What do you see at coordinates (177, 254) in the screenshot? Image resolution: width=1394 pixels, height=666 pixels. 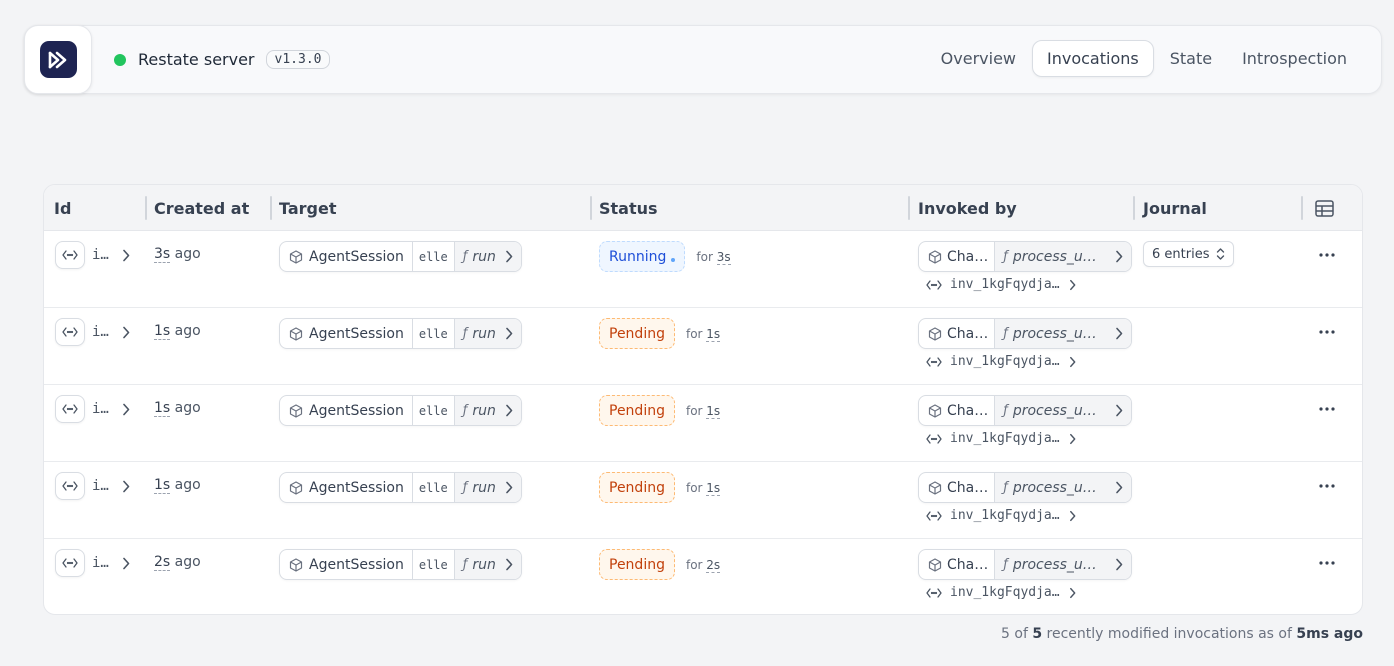 I see `created-at: 3s ago` at bounding box center [177, 254].